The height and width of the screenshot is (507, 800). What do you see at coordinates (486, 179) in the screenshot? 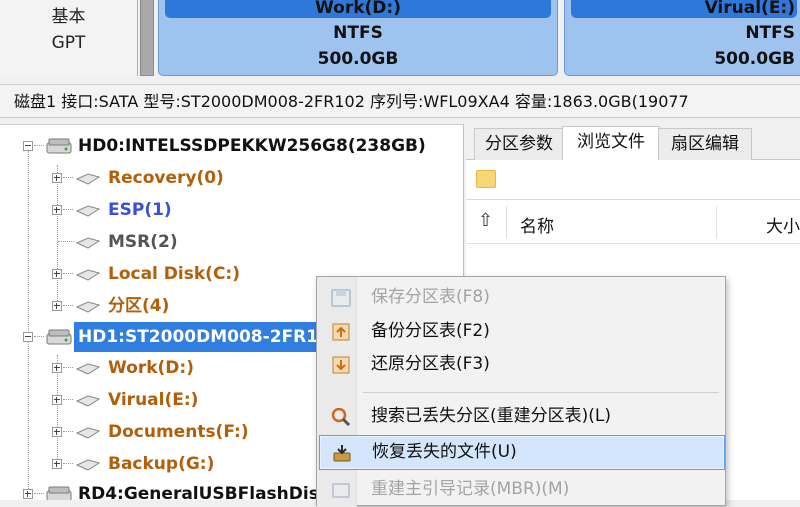
I see `folder-icon` at bounding box center [486, 179].